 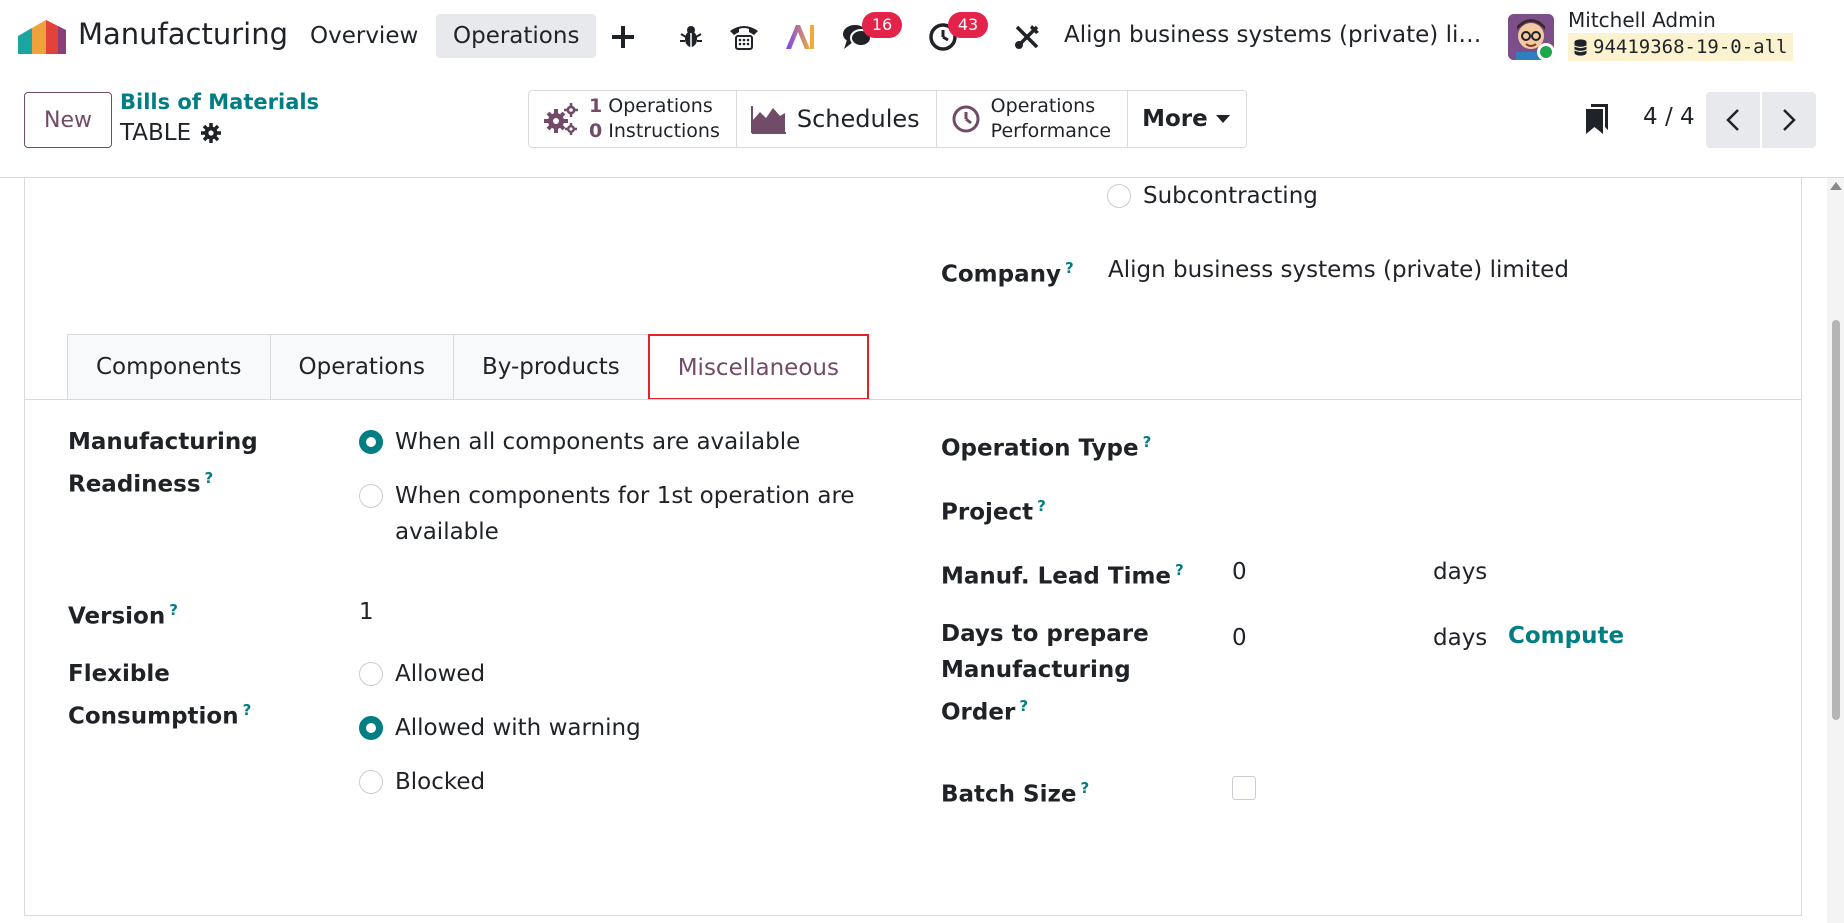 What do you see at coordinates (1836, 186) in the screenshot?
I see `scroll-up-arrow-icon` at bounding box center [1836, 186].